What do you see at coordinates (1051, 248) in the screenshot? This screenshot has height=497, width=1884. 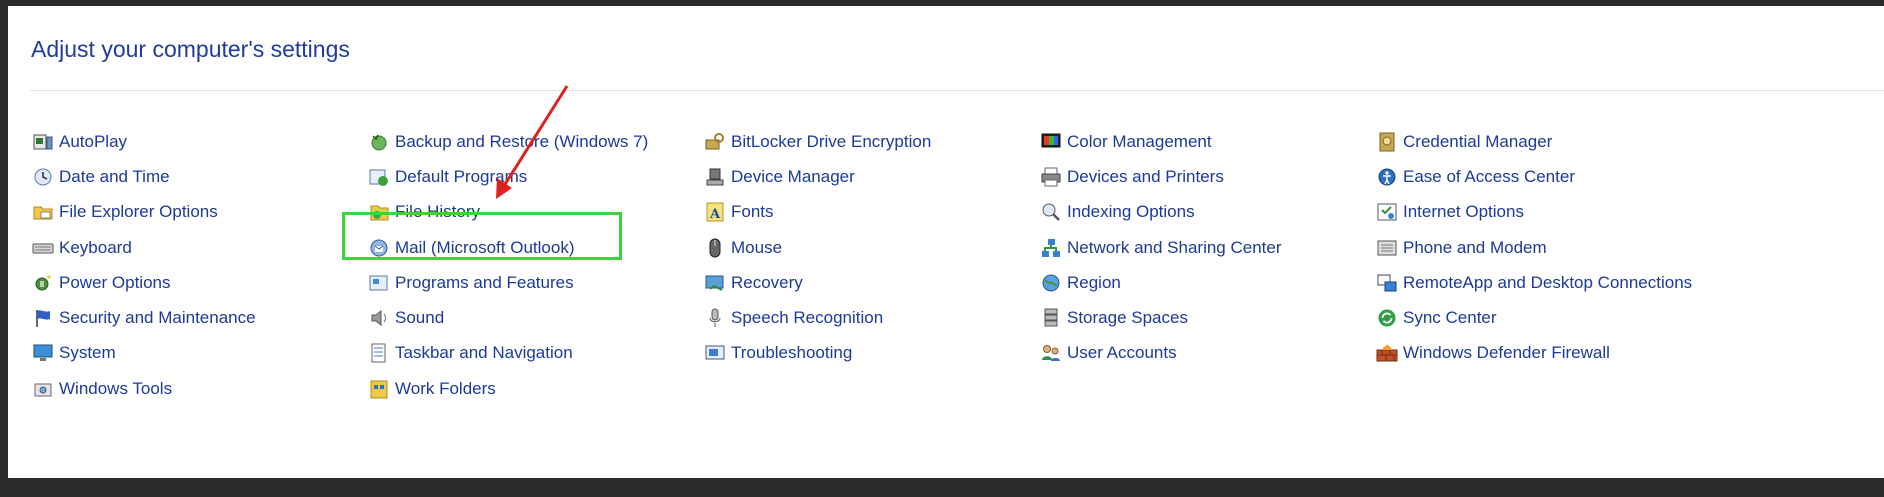 I see `network-icon` at bounding box center [1051, 248].